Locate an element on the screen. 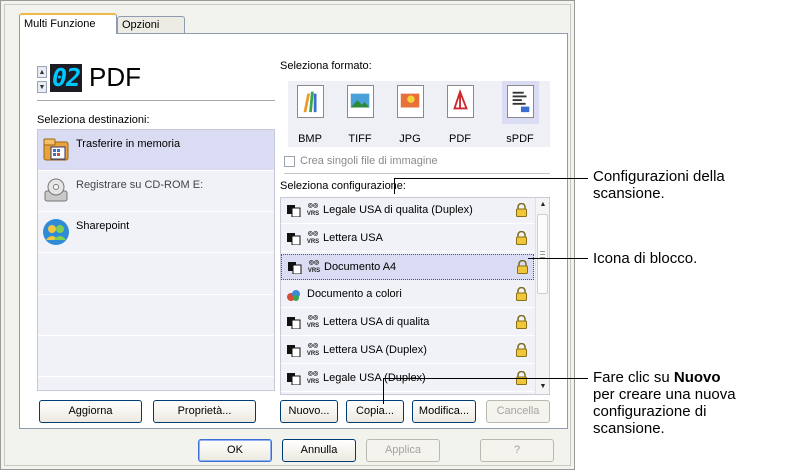  configuration-item: ◎◎ VRS Lettera USA di qualita is located at coordinates (407, 323).